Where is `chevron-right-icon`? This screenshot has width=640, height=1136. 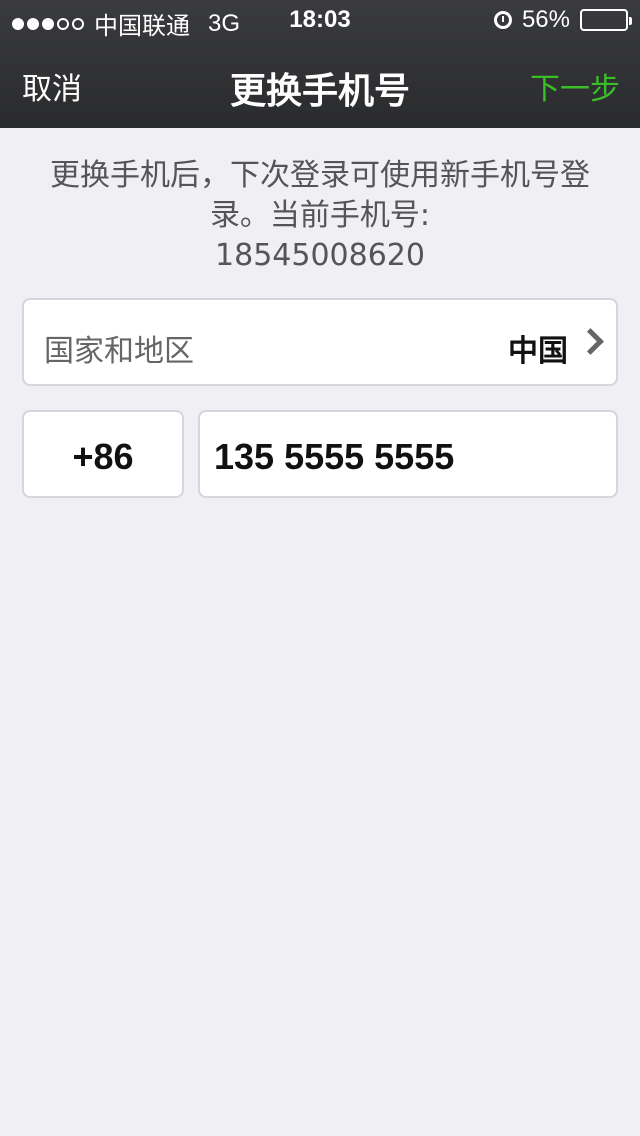 chevron-right-icon is located at coordinates (590, 341).